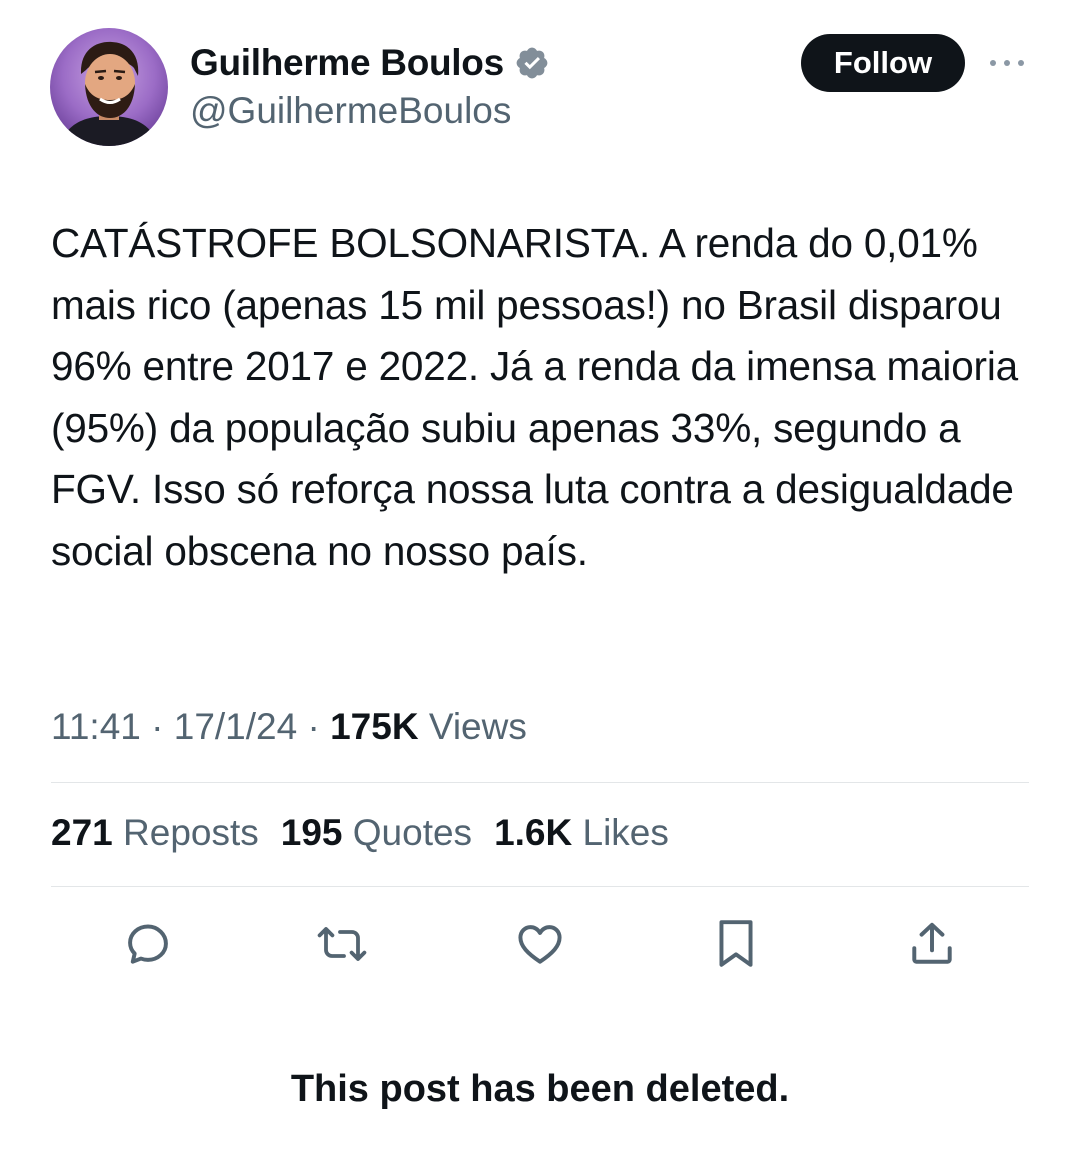  I want to click on avatar, so click(109, 87).